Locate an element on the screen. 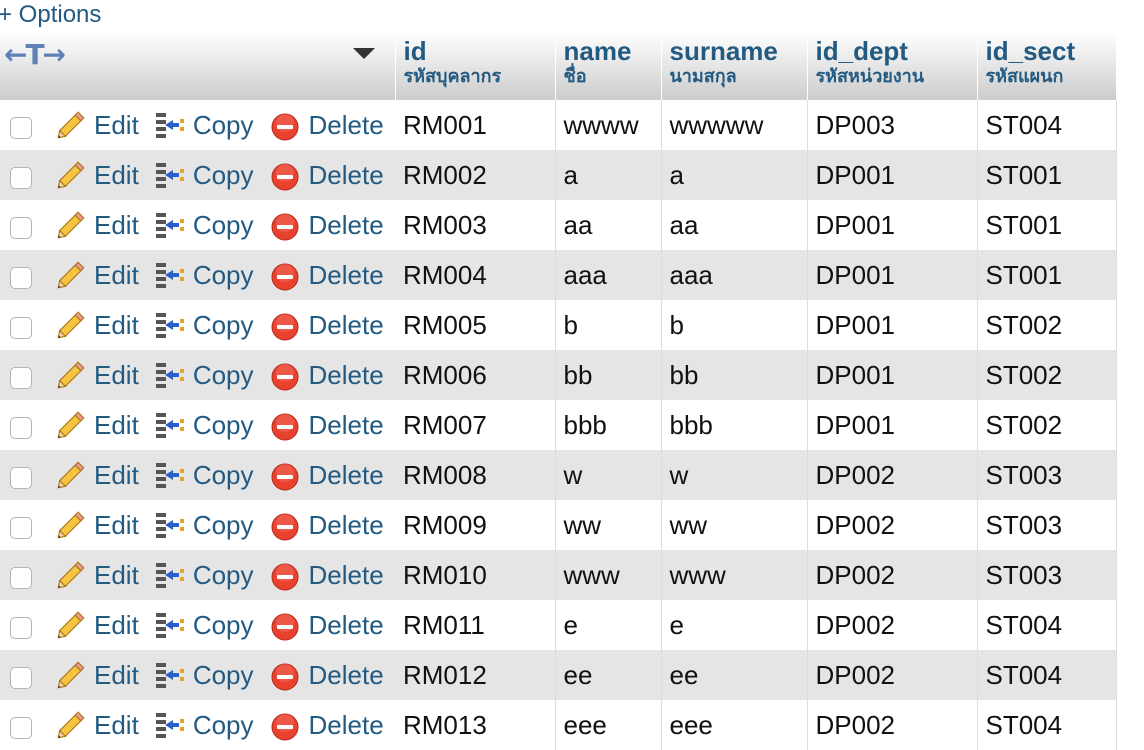 This screenshot has width=1144, height=750. cell-id: RM012 is located at coordinates (475, 675).